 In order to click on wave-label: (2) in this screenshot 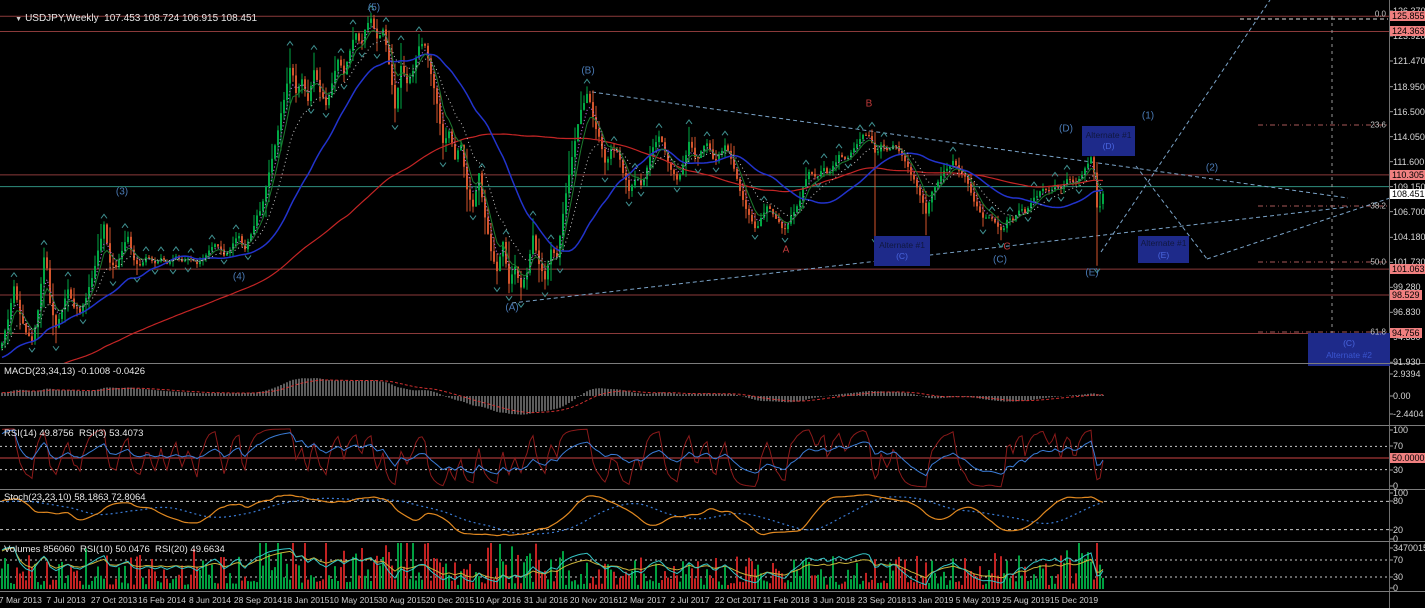, I will do `click(1212, 168)`.